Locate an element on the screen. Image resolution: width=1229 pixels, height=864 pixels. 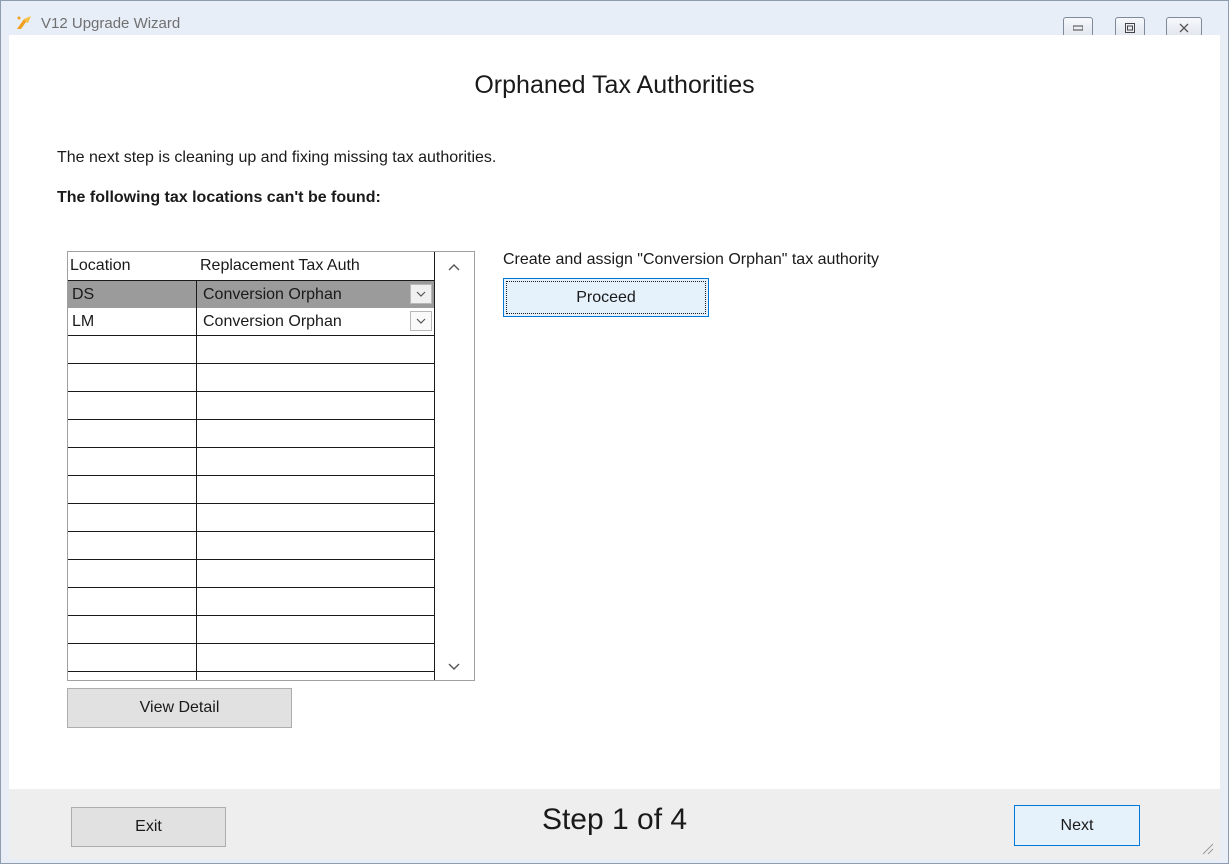
column-divider is located at coordinates (196, 494).